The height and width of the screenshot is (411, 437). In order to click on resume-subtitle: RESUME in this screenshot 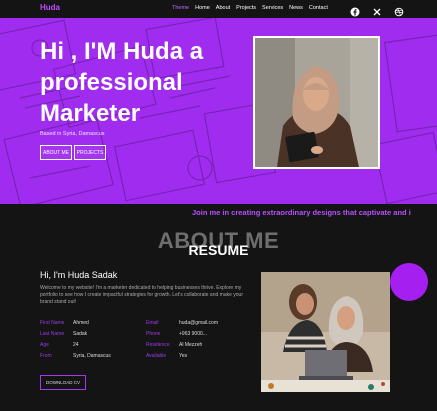, I will do `click(218, 250)`.